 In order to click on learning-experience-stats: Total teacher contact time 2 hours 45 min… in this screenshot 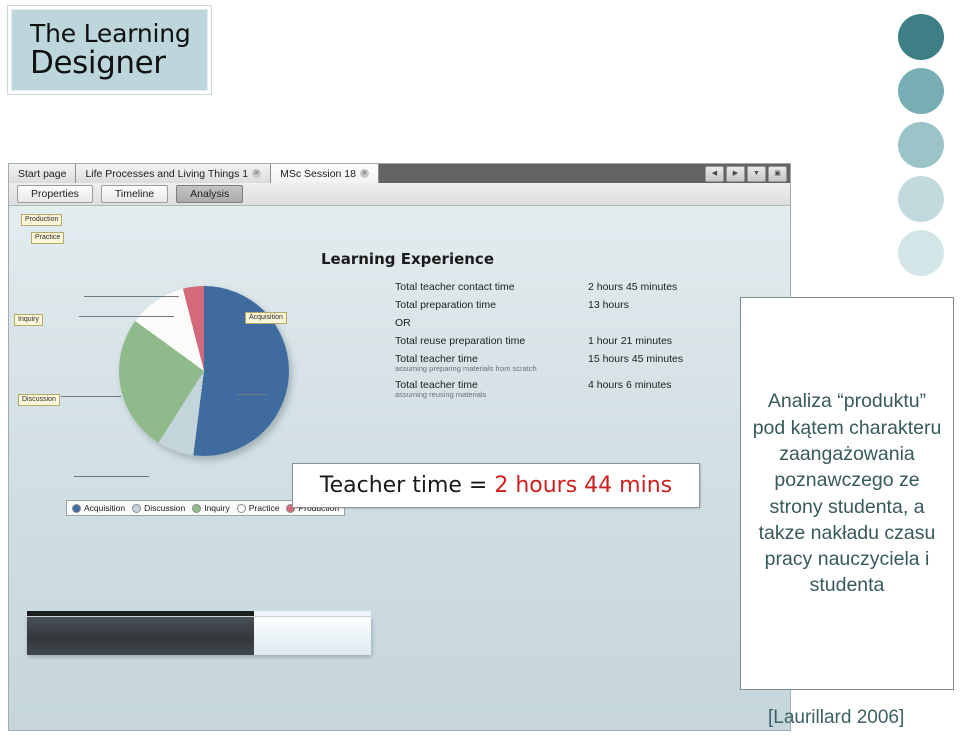, I will do `click(560, 343)`.